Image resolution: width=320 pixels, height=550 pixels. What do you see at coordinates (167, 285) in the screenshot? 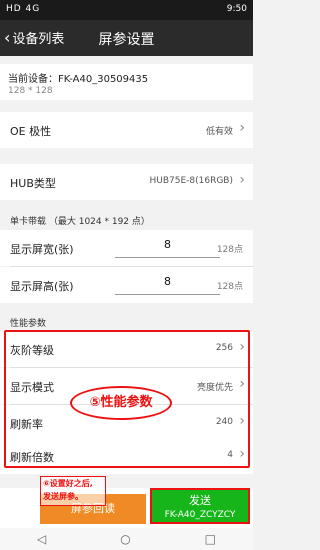
I see `height-input: 8` at bounding box center [167, 285].